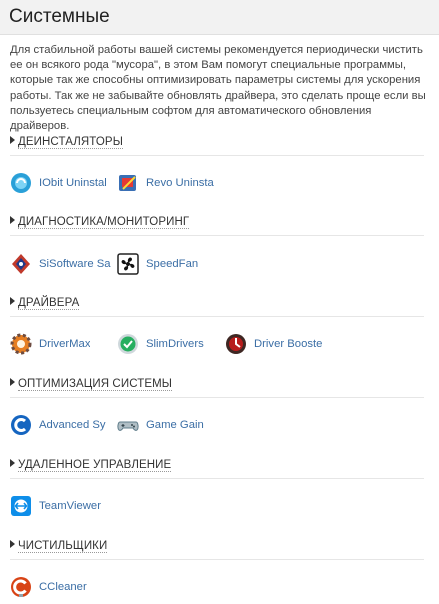 The height and width of the screenshot is (604, 439). What do you see at coordinates (48, 587) in the screenshot?
I see `app-ccleaner: CCleaner` at bounding box center [48, 587].